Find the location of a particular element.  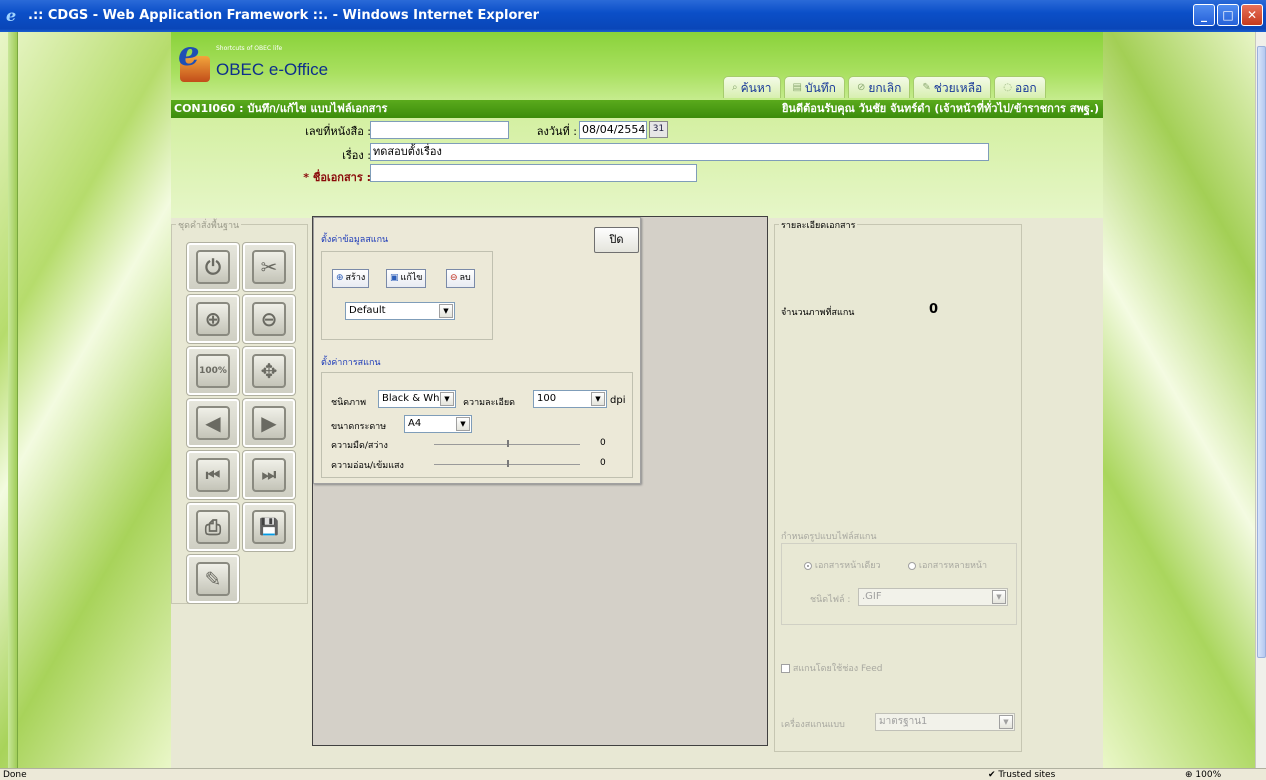

nav-exit-button: ◌ ออก is located at coordinates (1020, 87).